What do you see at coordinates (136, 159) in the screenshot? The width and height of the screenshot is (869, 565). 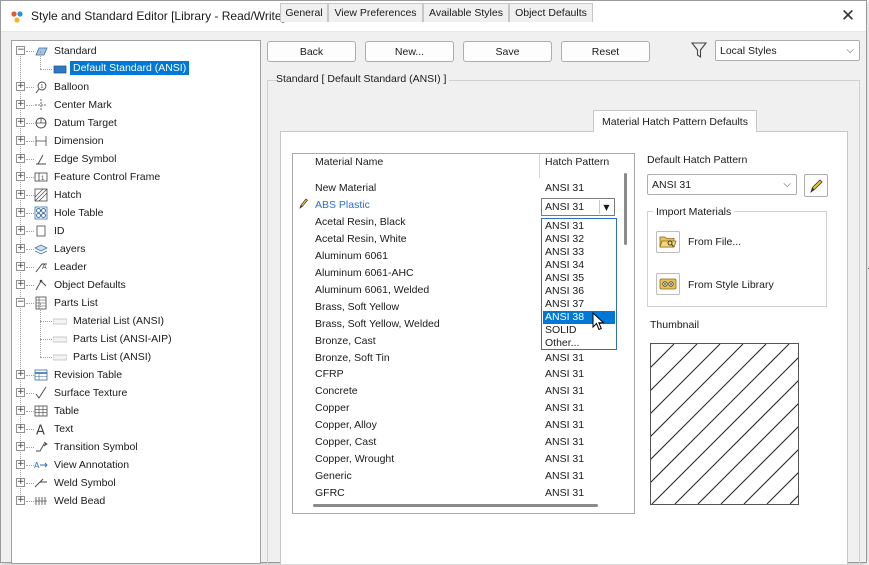 I see `tree-item-edge-symbol: + Edge Symbol` at bounding box center [136, 159].